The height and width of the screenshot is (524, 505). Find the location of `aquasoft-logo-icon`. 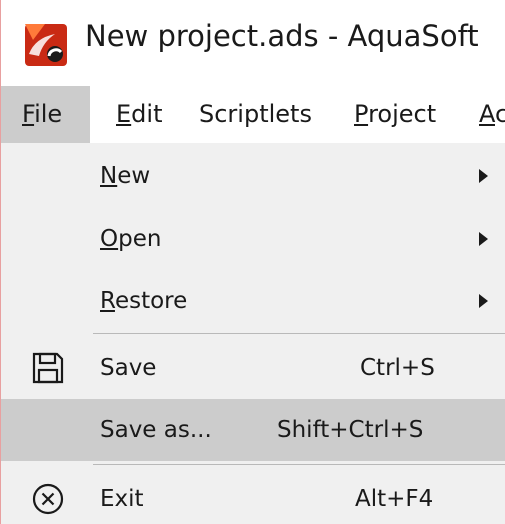

aquasoft-logo-icon is located at coordinates (46, 45).